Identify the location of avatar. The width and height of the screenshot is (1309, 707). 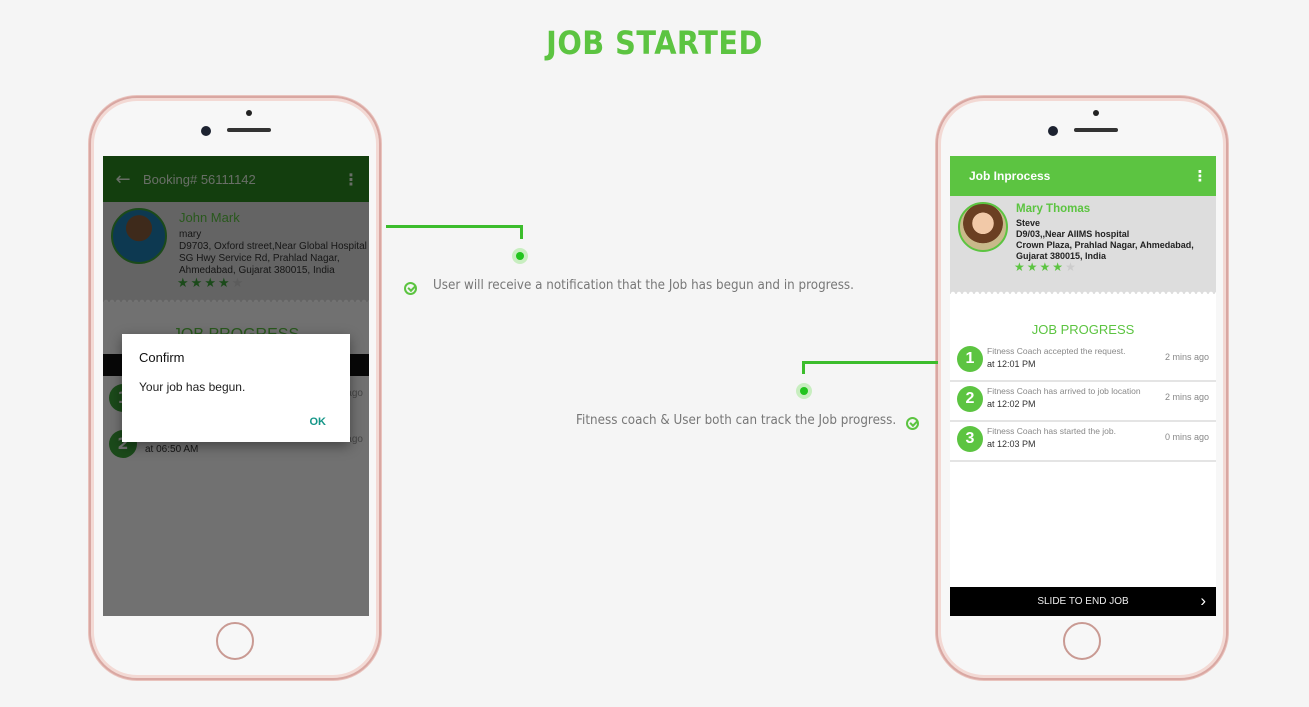
(983, 227).